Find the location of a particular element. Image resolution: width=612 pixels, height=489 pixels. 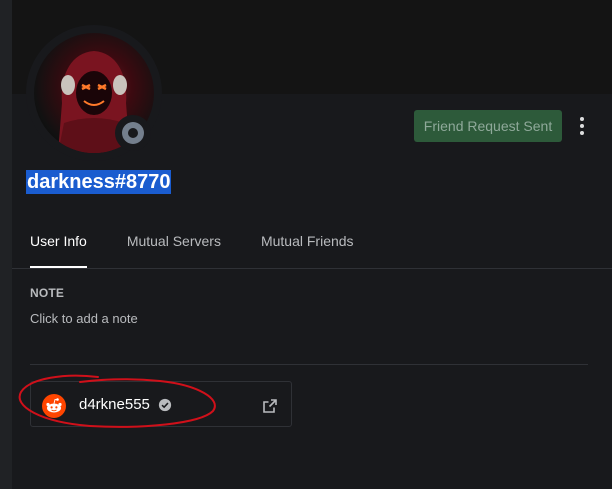

status-icon-center is located at coordinates (133, 133).